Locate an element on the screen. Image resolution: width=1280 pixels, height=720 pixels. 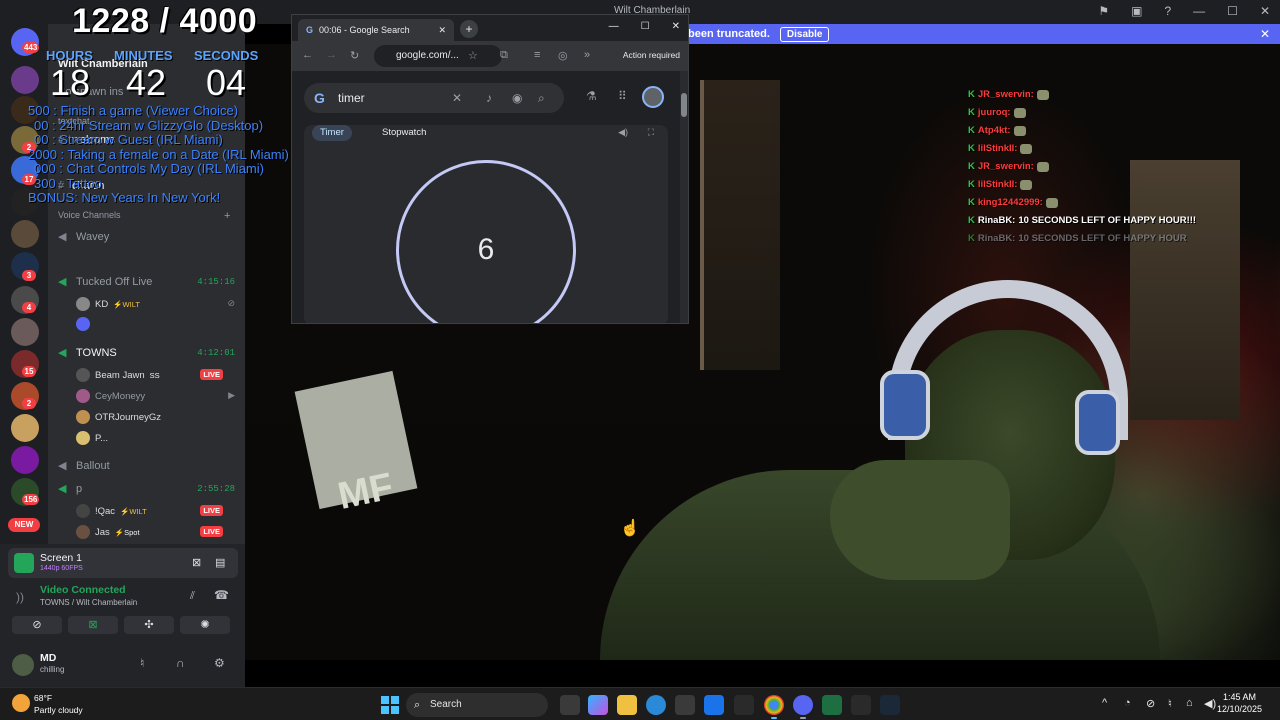
action-required-button: Action required is located at coordinates (651, 55).